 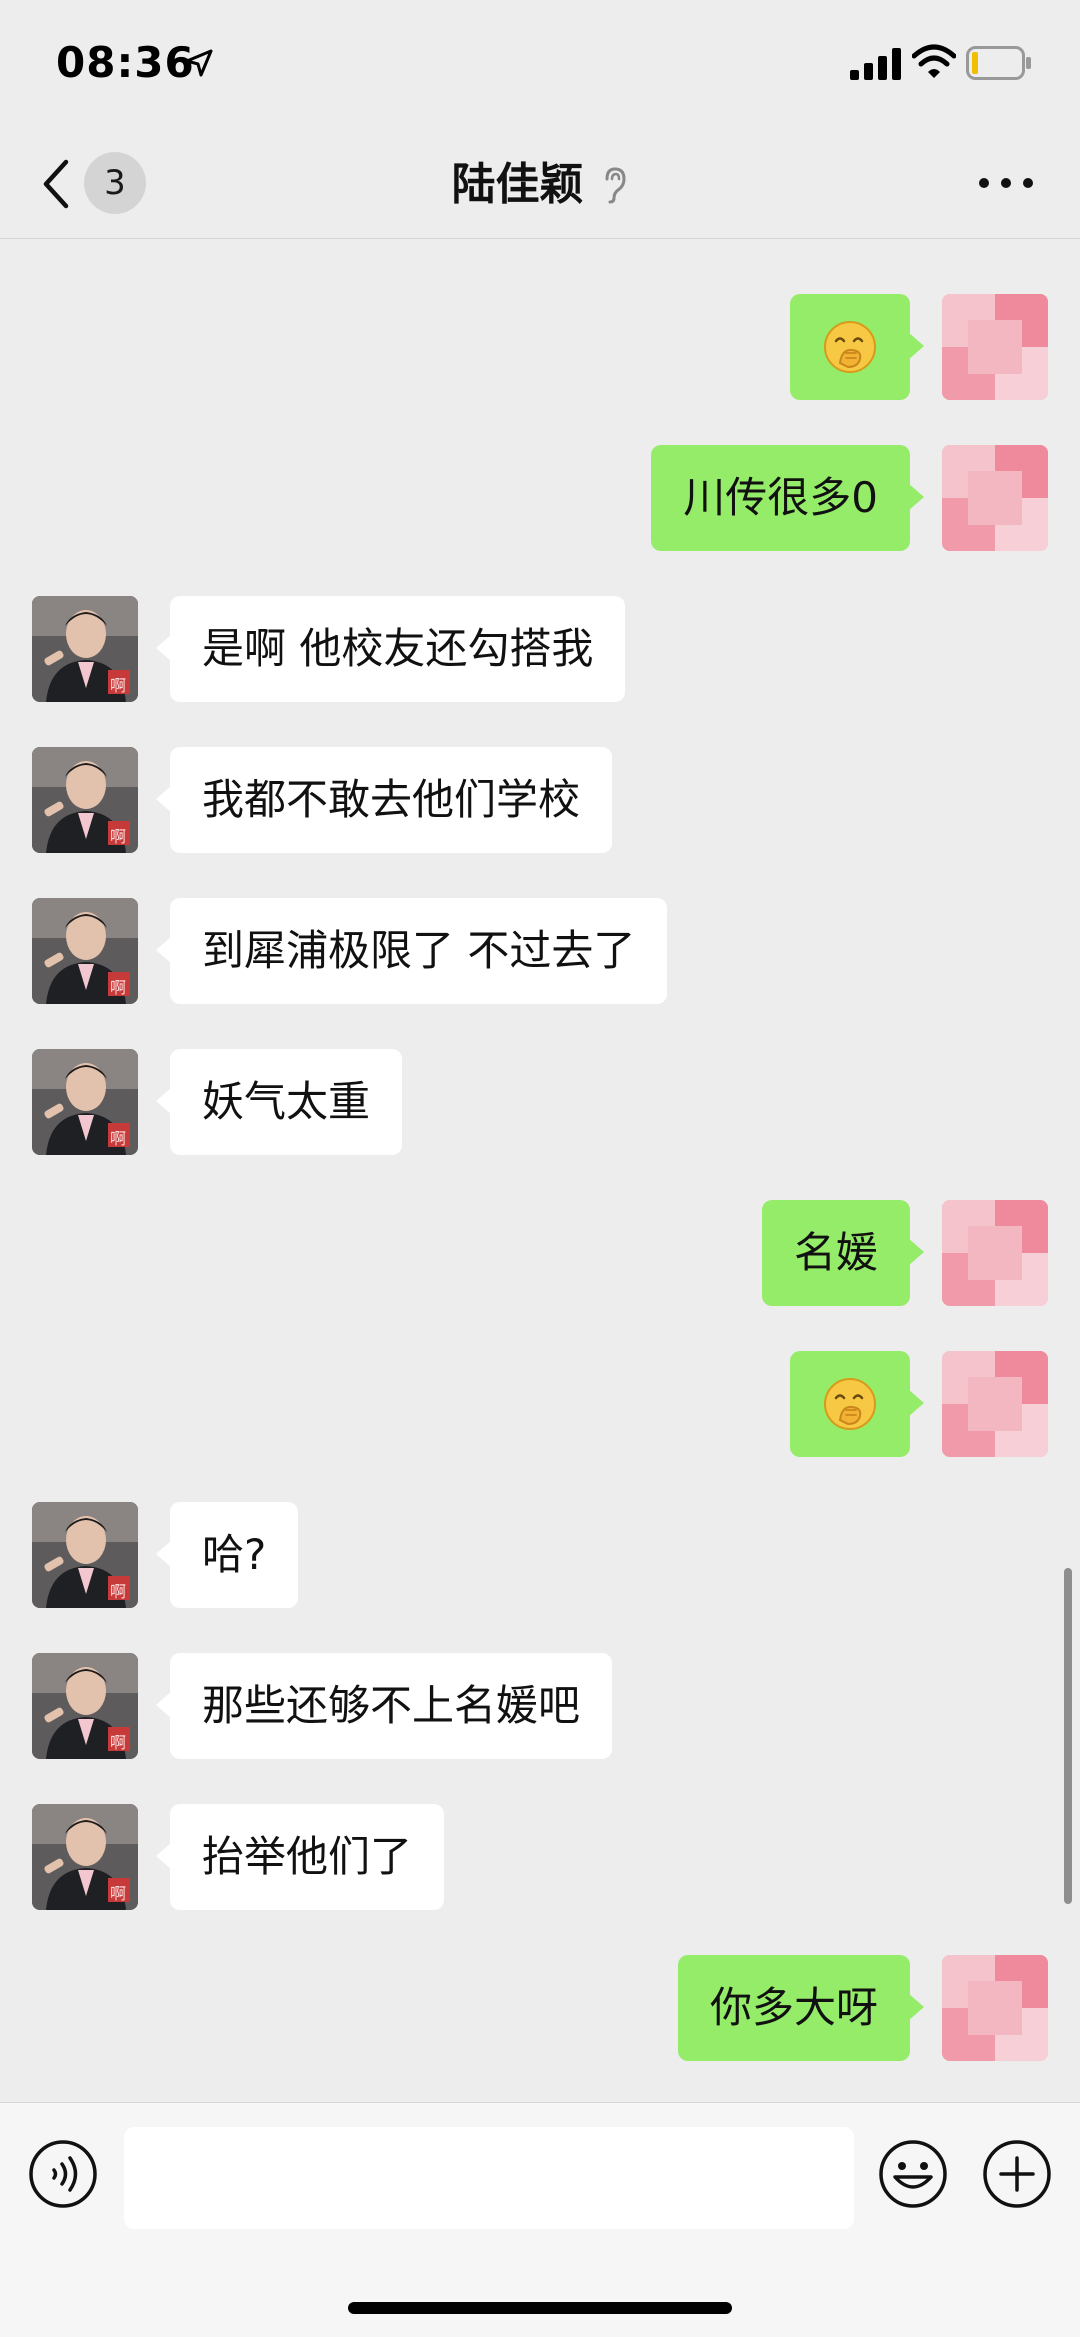 What do you see at coordinates (540, 66) in the screenshot?
I see `status-bar: 08:36` at bounding box center [540, 66].